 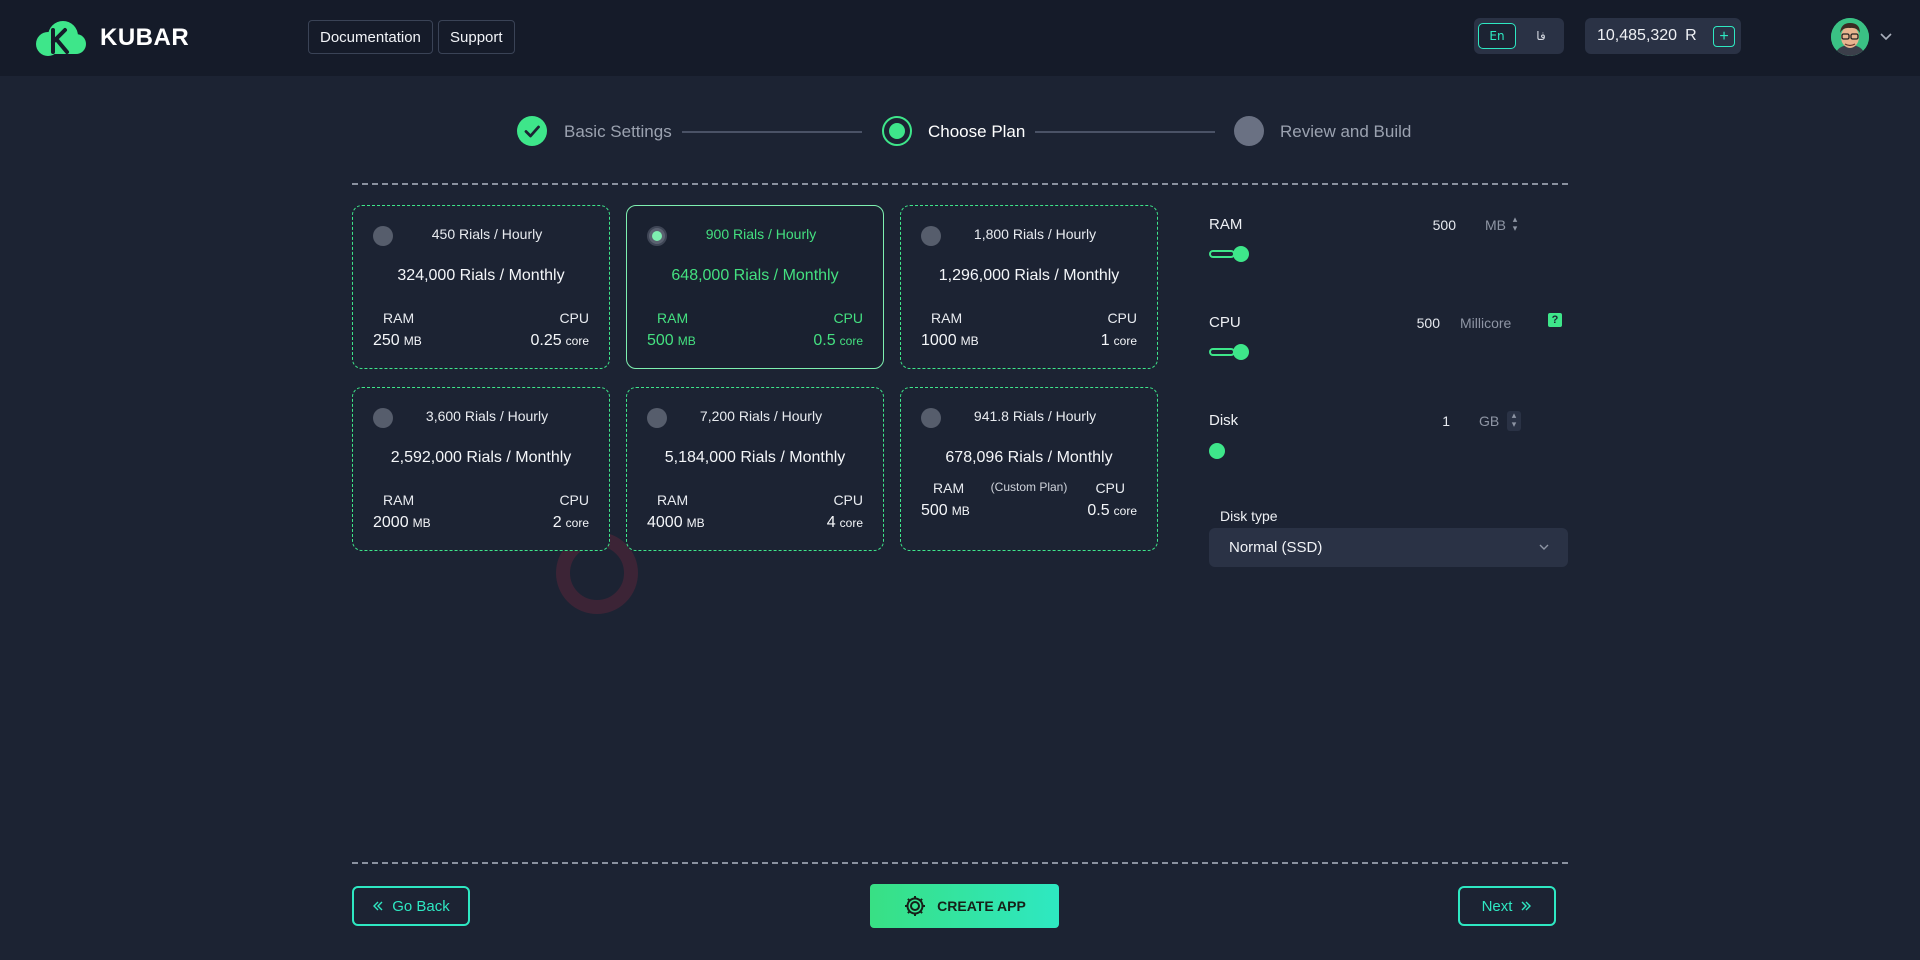 I want to click on plan-monthly-price: 324,000 Rials / Monthly, so click(x=481, y=275).